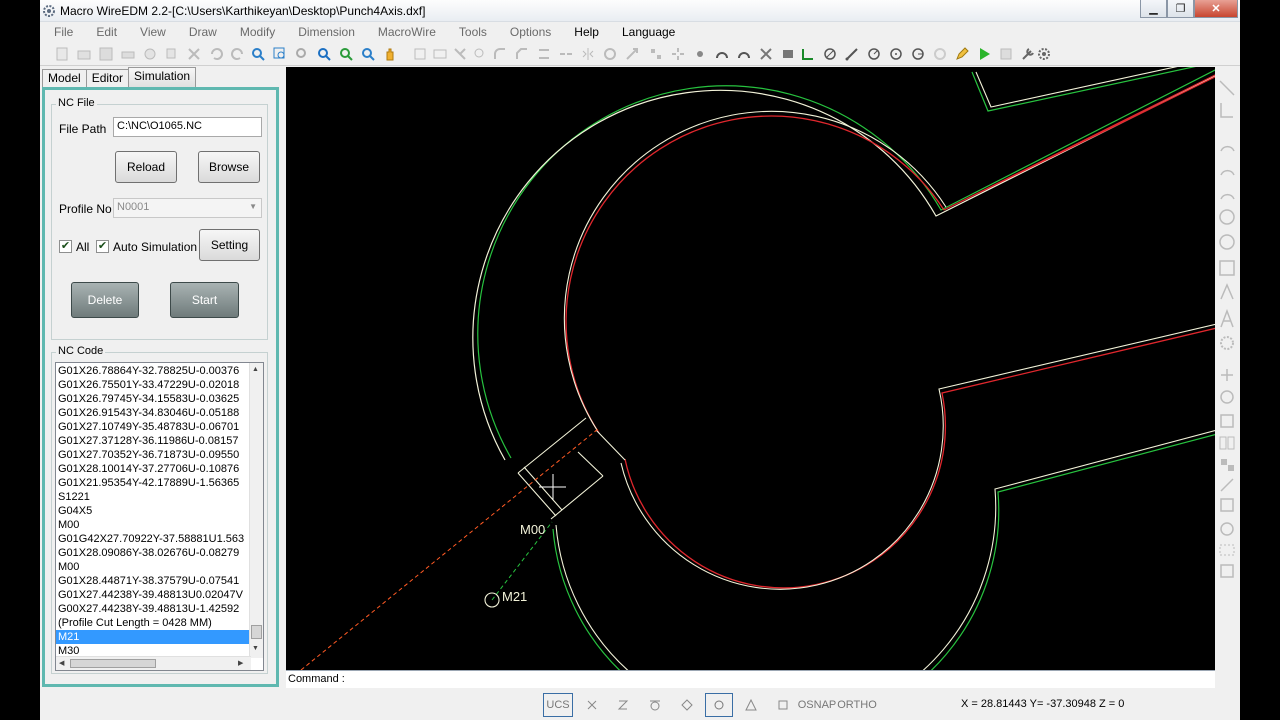  Describe the element at coordinates (368, 54) in the screenshot. I see `zoom-realtime-icon` at that location.